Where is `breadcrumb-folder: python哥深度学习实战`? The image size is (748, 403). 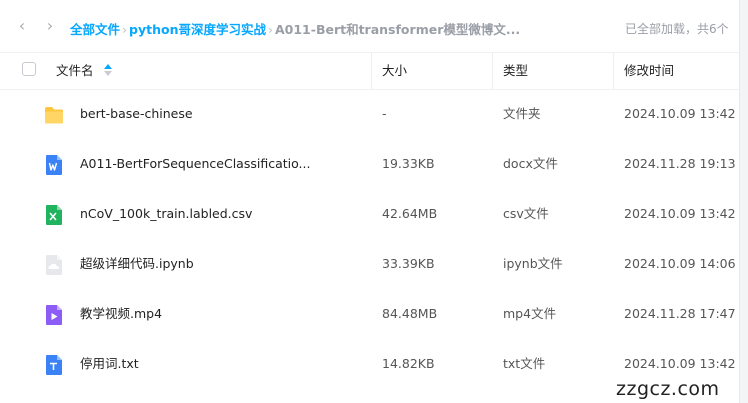 breadcrumb-folder: python哥深度学习实战 is located at coordinates (197, 29).